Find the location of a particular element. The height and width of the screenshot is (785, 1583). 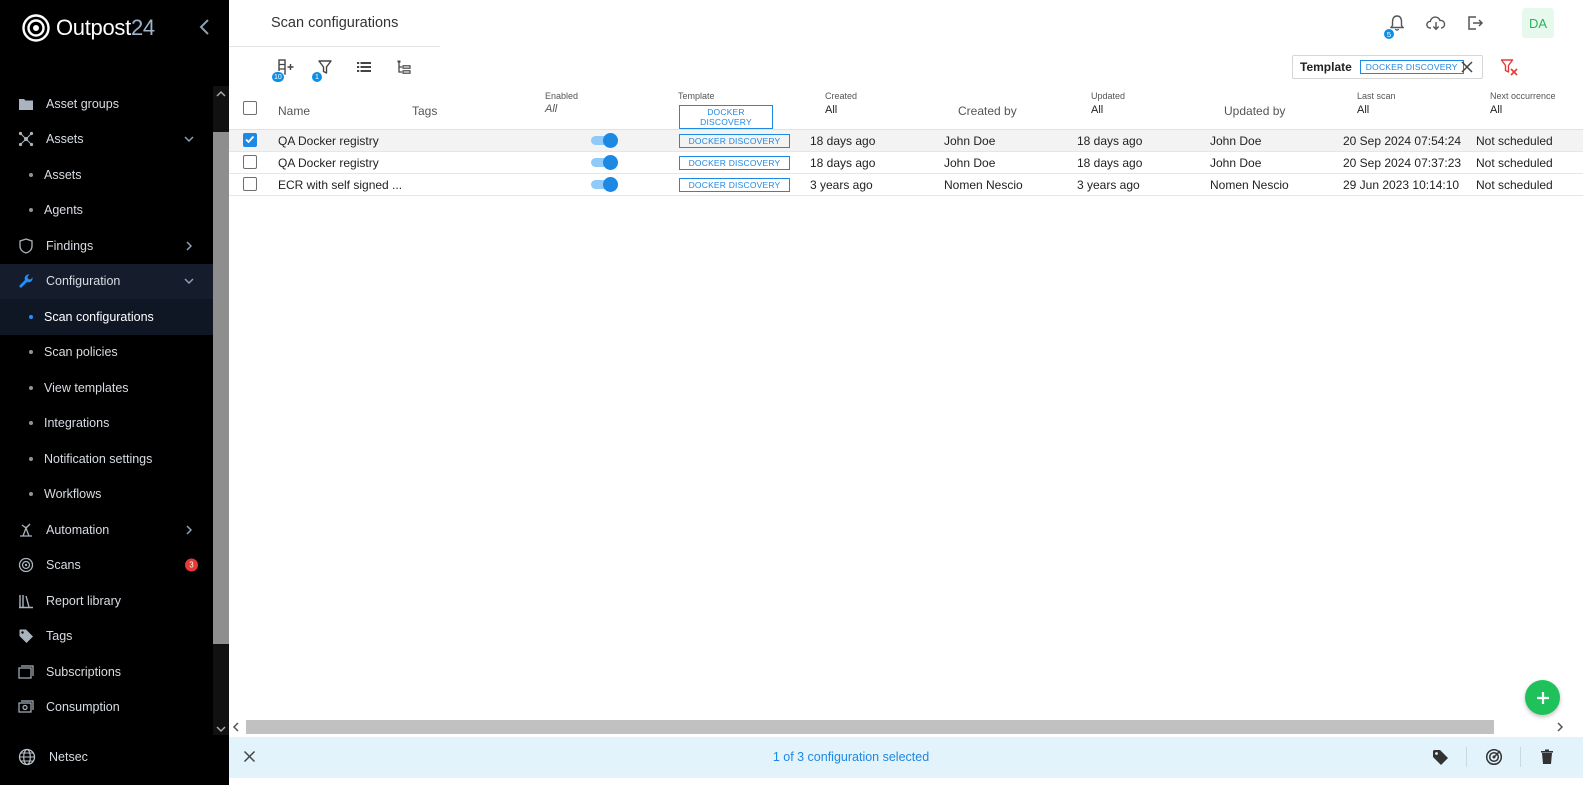

sidebar-item-findings: Findings is located at coordinates (106, 246).